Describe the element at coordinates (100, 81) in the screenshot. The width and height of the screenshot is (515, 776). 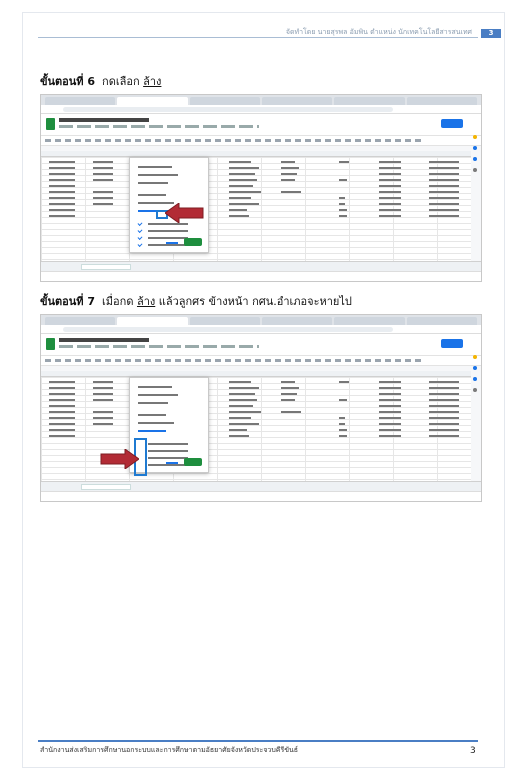
I see `step-6-heading: ขั้นตอนที่ 6 กดเลือก ล้าง` at that location.